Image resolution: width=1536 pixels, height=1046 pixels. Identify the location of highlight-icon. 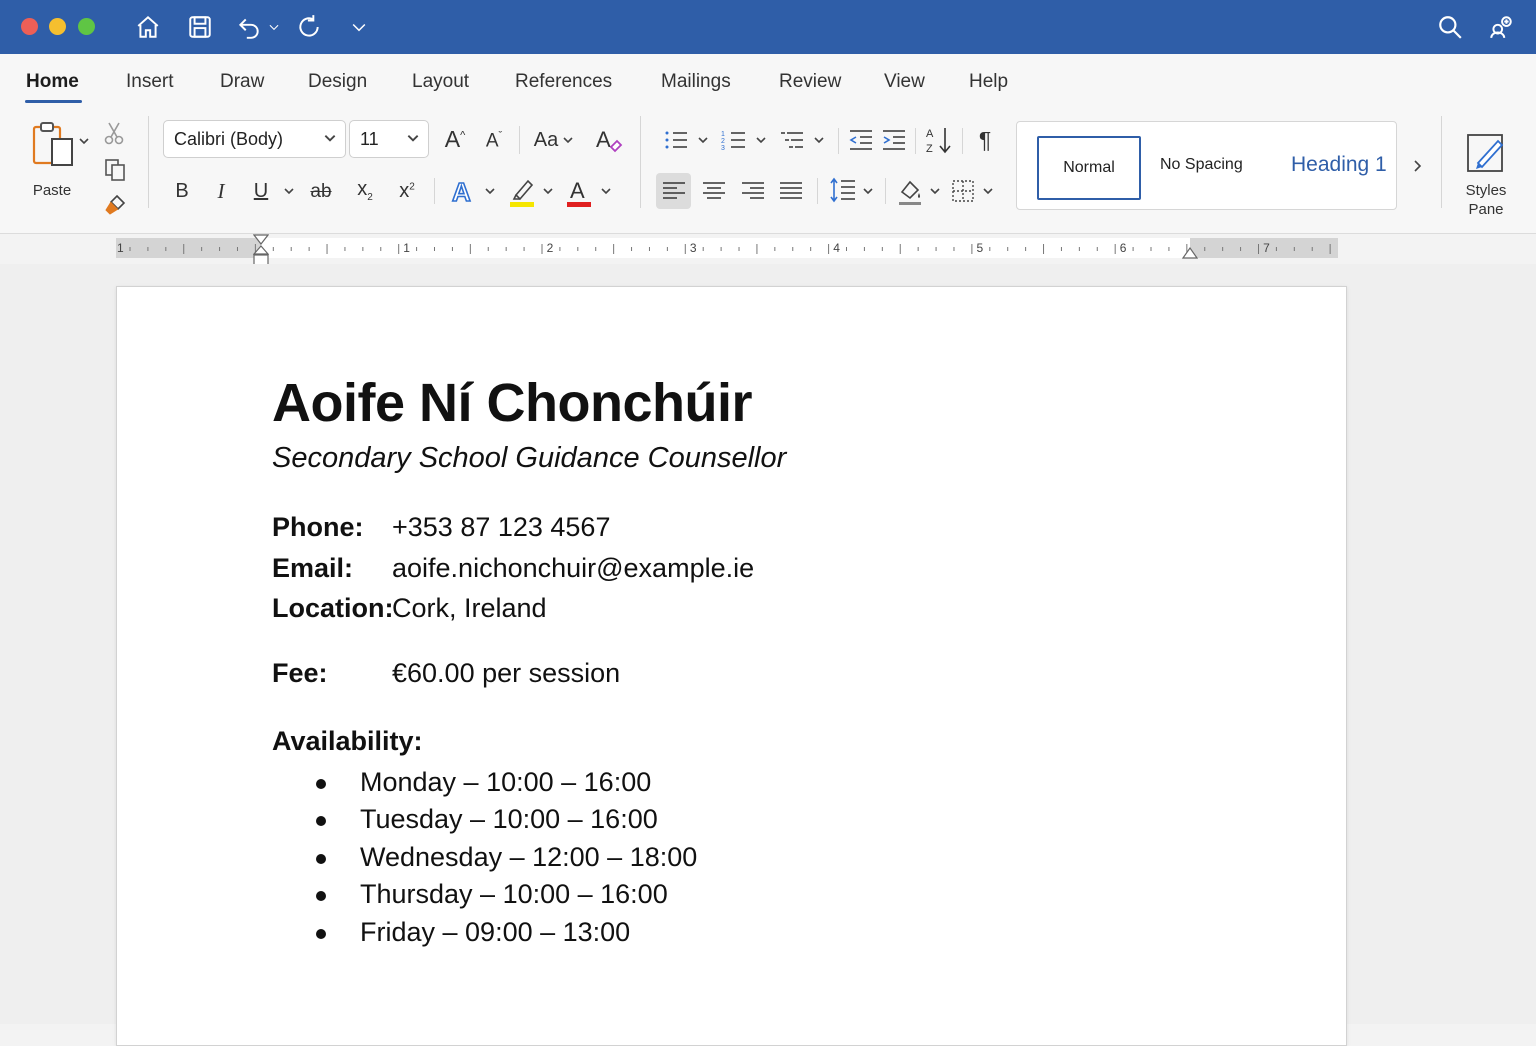
(522, 191).